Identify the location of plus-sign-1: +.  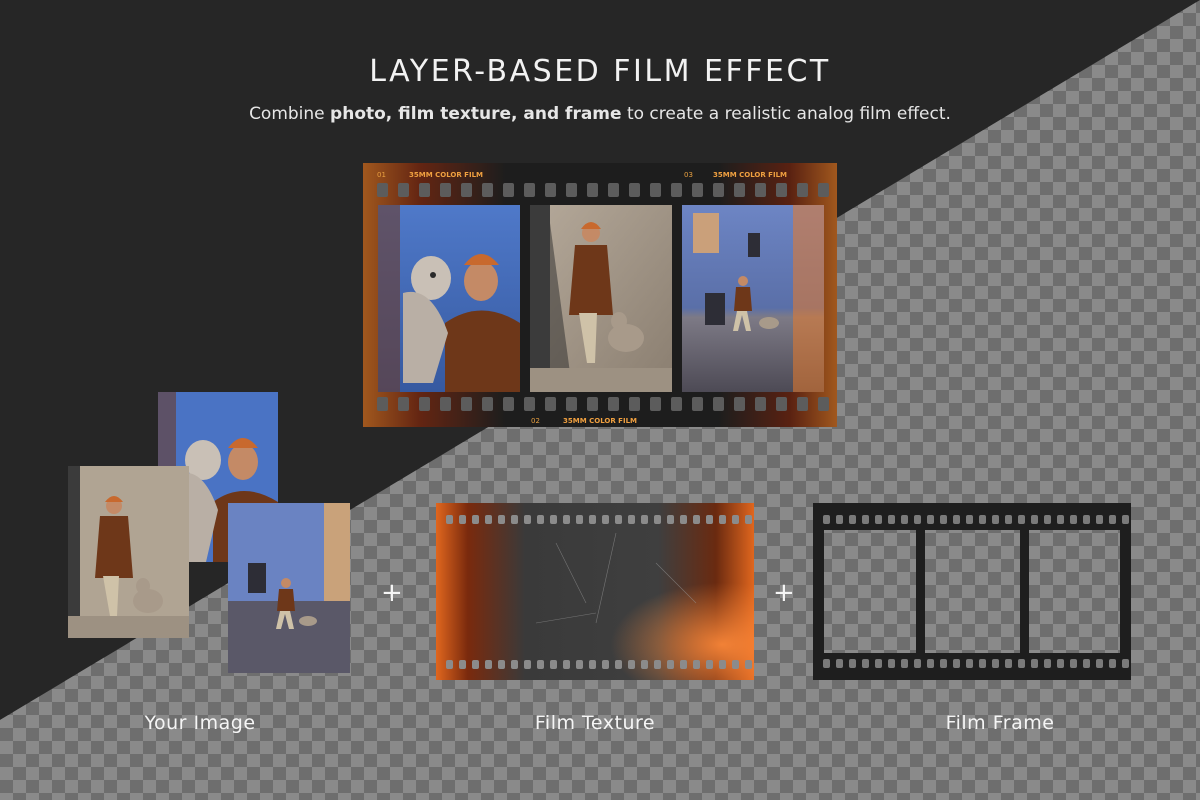
(392, 593).